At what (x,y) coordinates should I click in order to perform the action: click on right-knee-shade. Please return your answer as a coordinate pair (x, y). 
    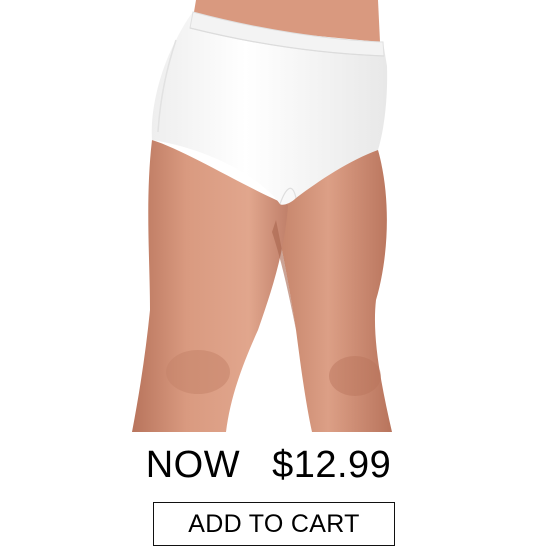
    Looking at the image, I should click on (355, 376).